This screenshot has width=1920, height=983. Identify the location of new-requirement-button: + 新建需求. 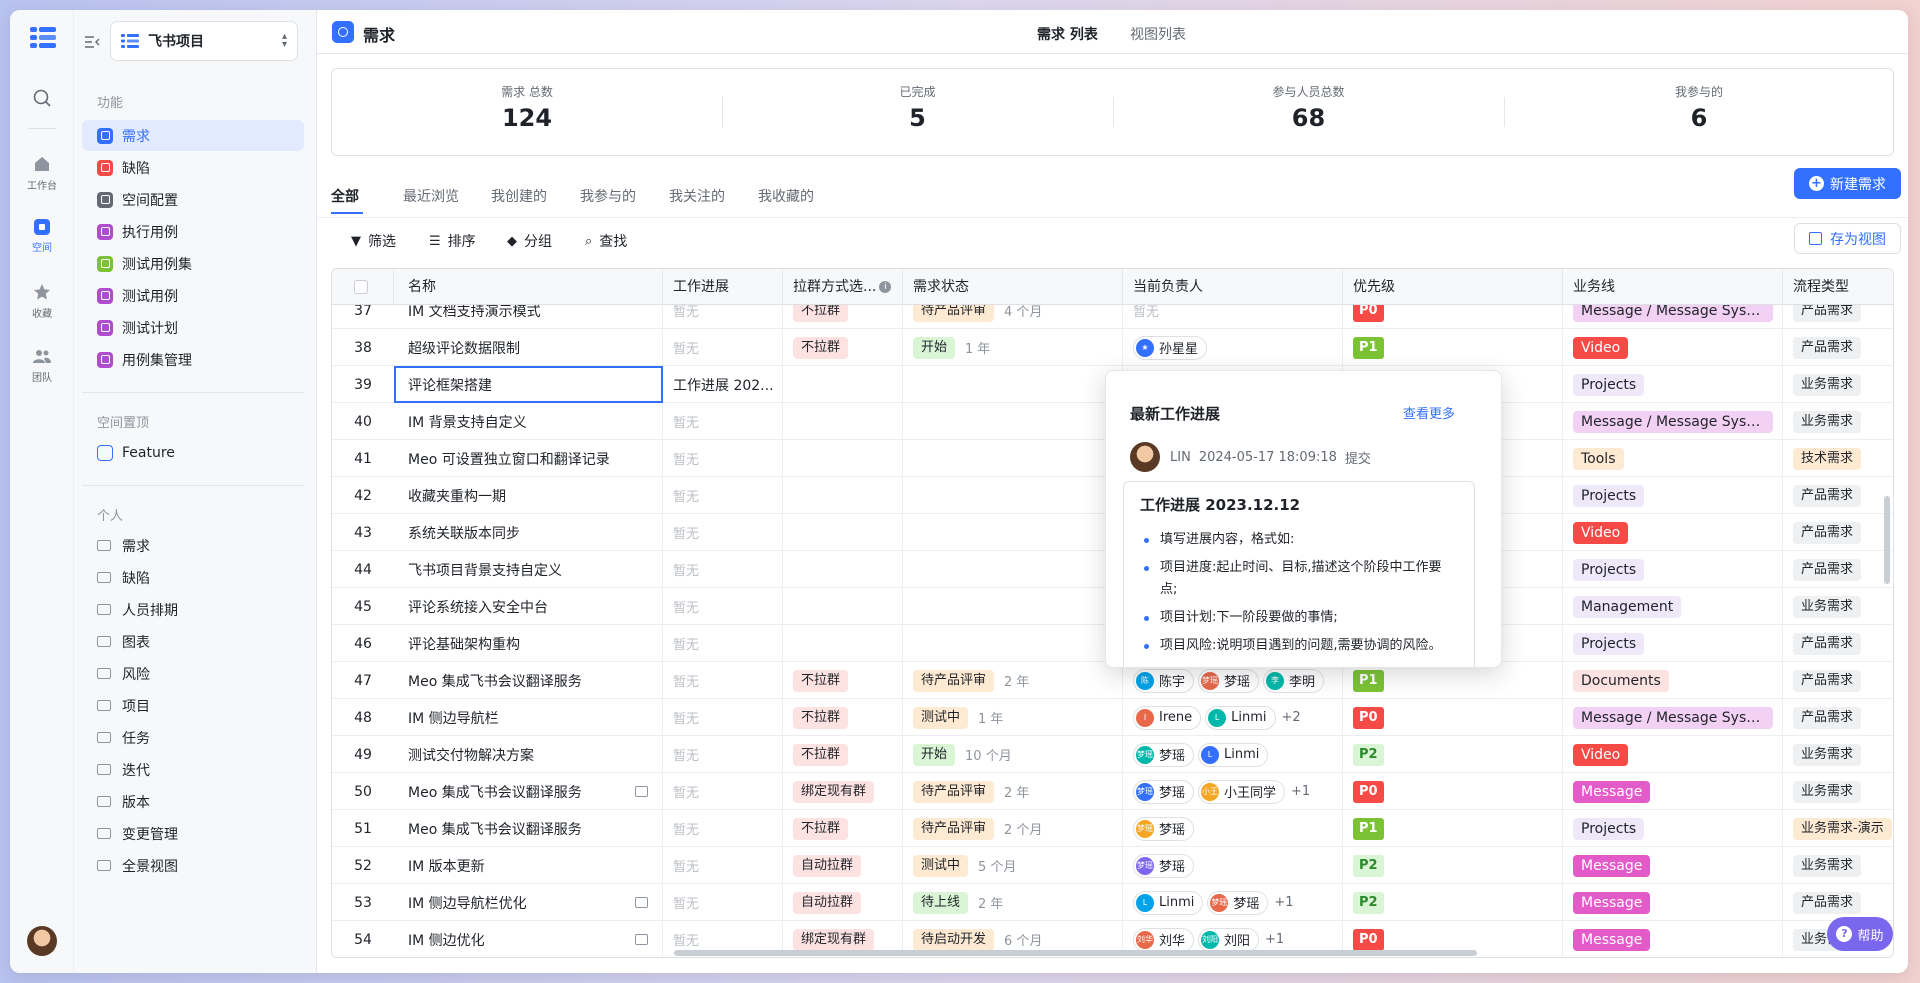
(1847, 183).